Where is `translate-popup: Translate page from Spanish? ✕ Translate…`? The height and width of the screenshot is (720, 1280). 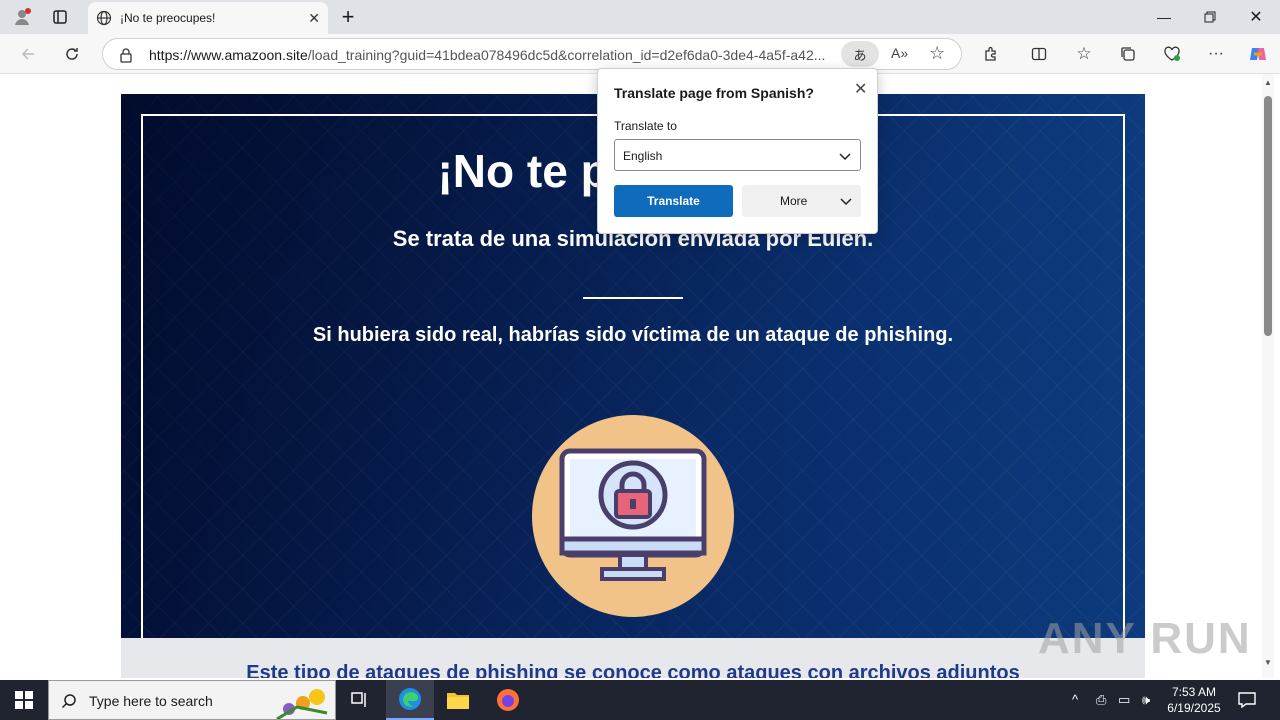
translate-popup: Translate page from Spanish? ✕ Translate… is located at coordinates (737, 151).